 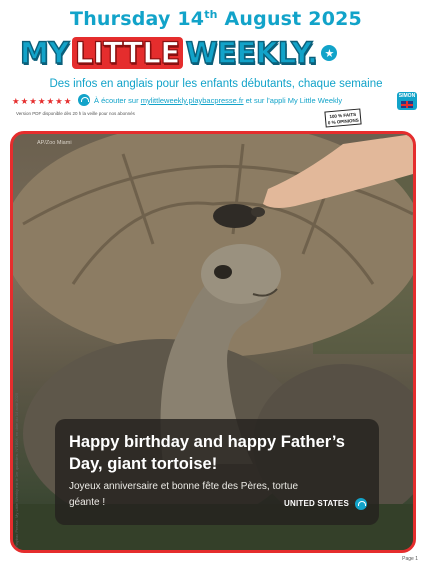 I want to click on listen-link: mylittleweekly.playbacpresse.fr, so click(x=192, y=100).